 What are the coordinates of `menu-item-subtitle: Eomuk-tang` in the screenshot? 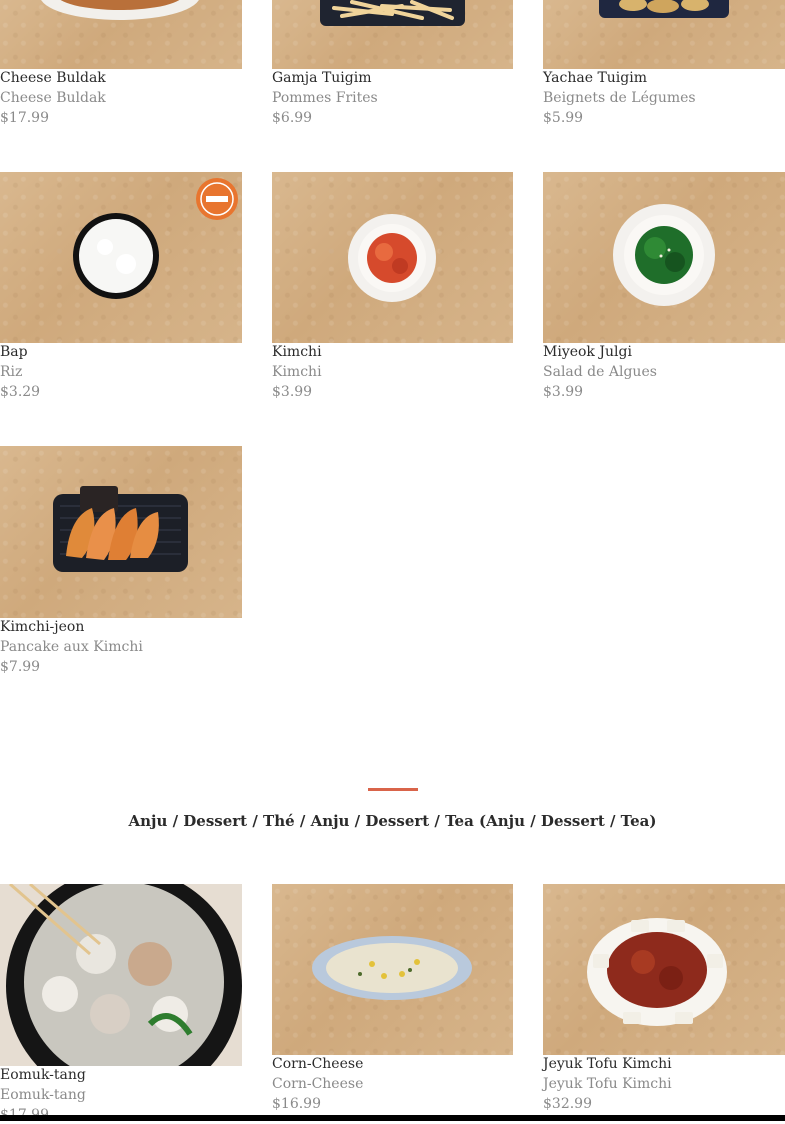 It's located at (43, 1095).